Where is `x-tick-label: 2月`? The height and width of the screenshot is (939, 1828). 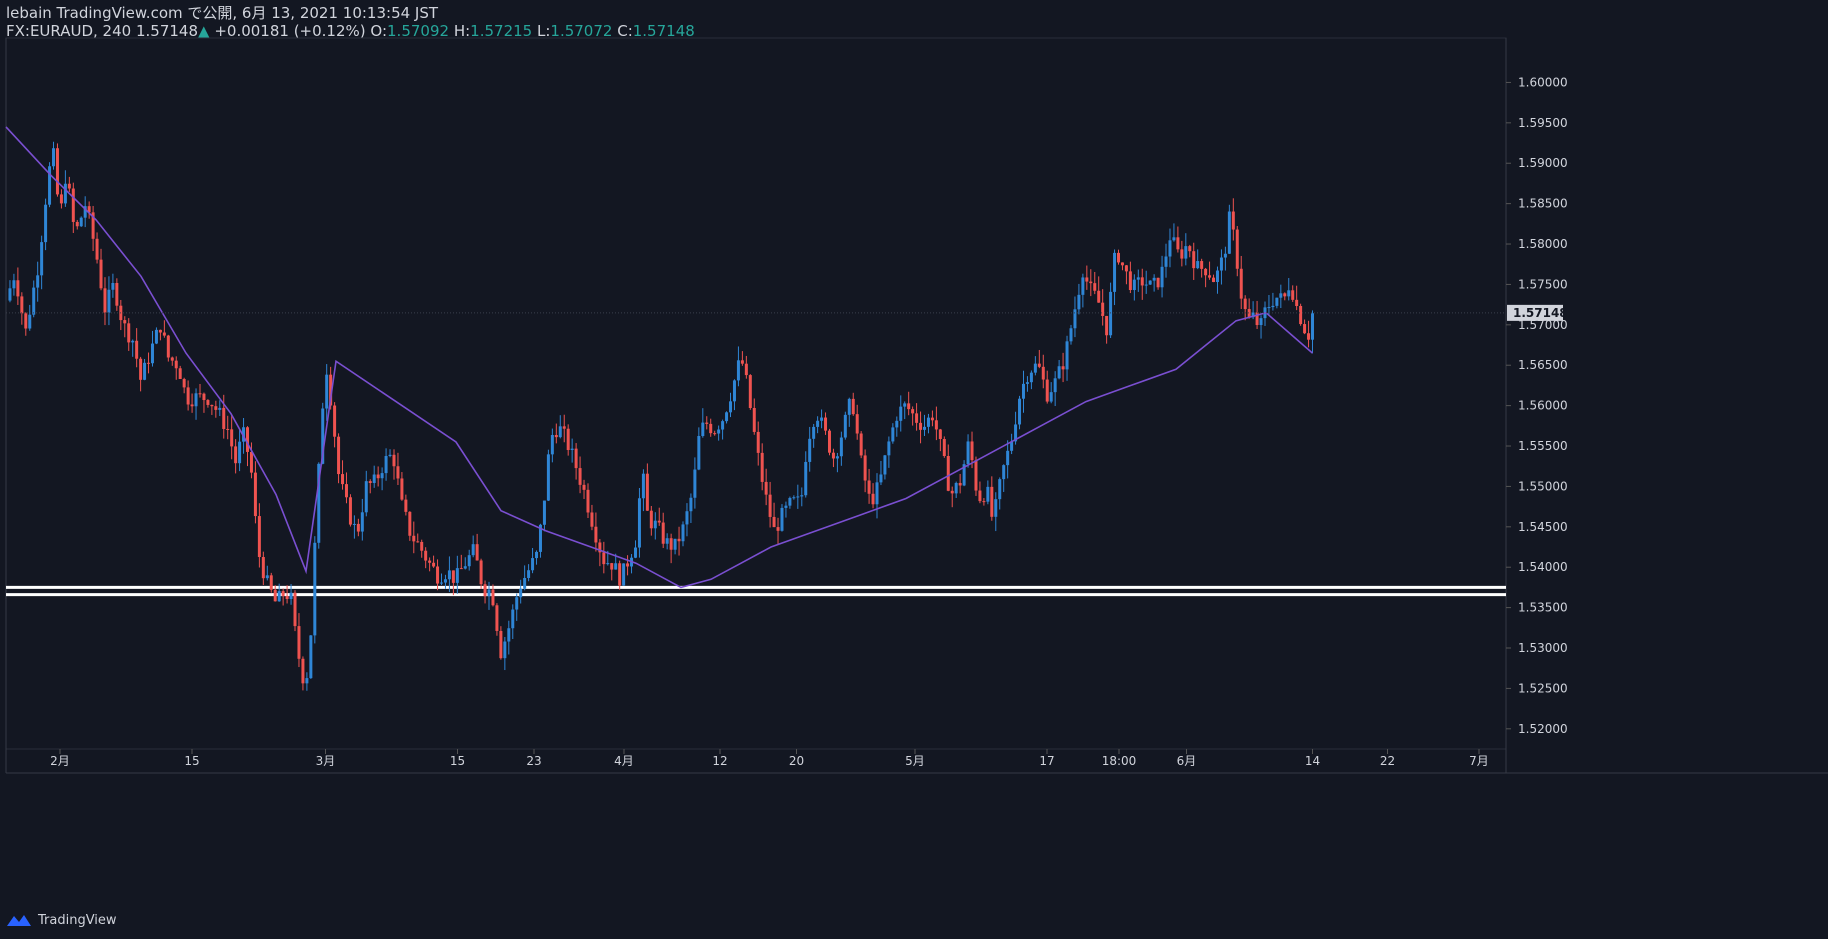
x-tick-label: 2月 is located at coordinates (60, 761).